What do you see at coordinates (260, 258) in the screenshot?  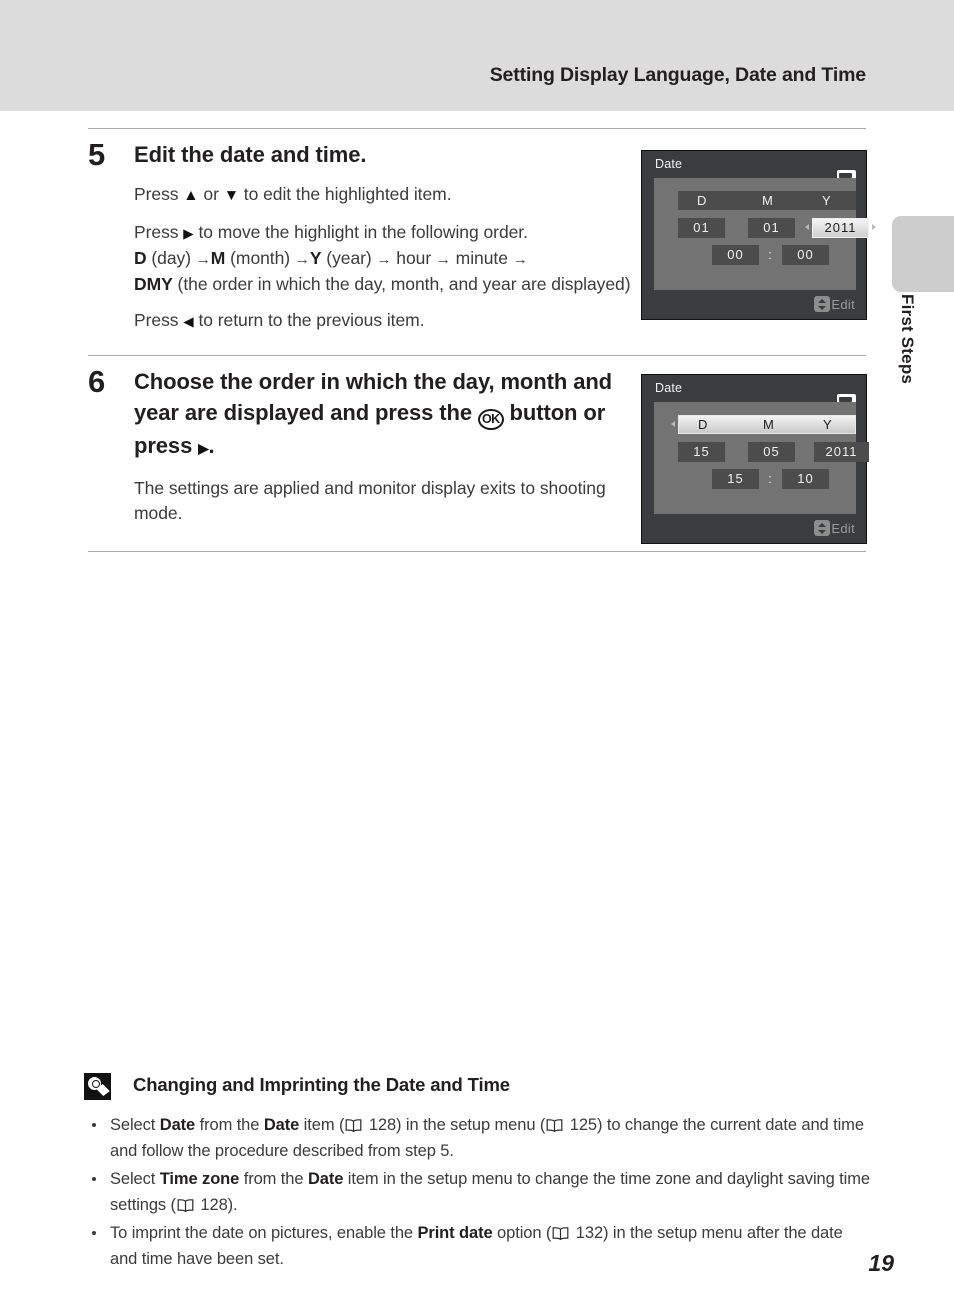 I see `step-5-month-text: (month)` at bounding box center [260, 258].